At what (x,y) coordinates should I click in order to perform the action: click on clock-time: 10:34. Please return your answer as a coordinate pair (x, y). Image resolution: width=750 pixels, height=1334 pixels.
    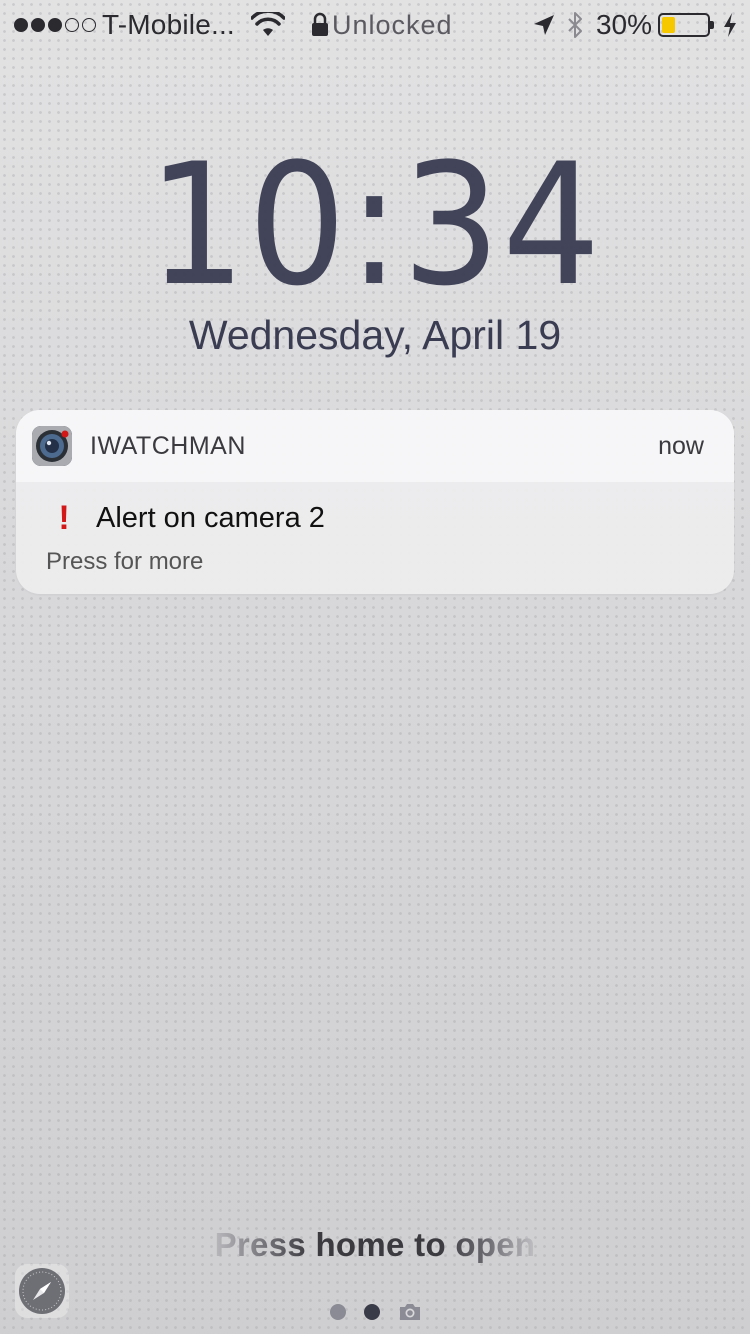
    Looking at the image, I should click on (375, 225).